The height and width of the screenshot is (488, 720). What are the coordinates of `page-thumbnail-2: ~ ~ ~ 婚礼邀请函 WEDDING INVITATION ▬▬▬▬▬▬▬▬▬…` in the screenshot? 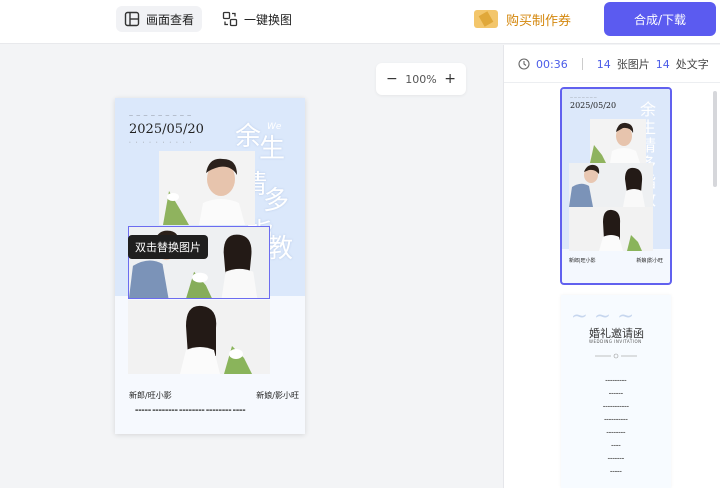 It's located at (616, 391).